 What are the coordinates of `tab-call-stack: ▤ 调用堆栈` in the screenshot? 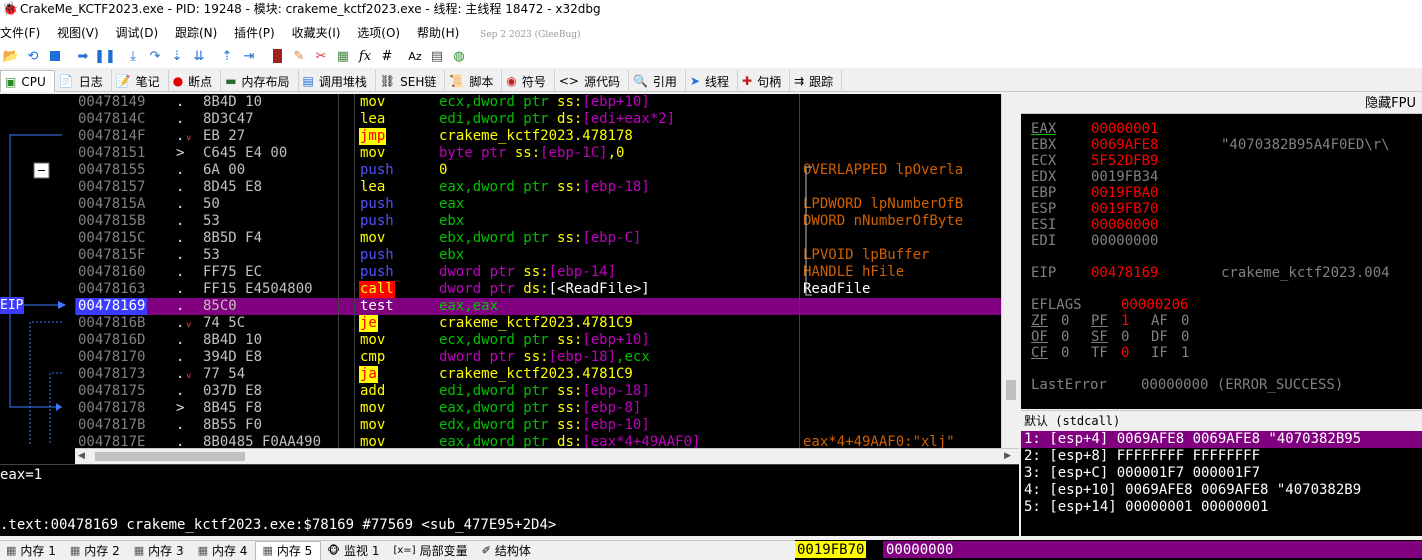 It's located at (337, 81).